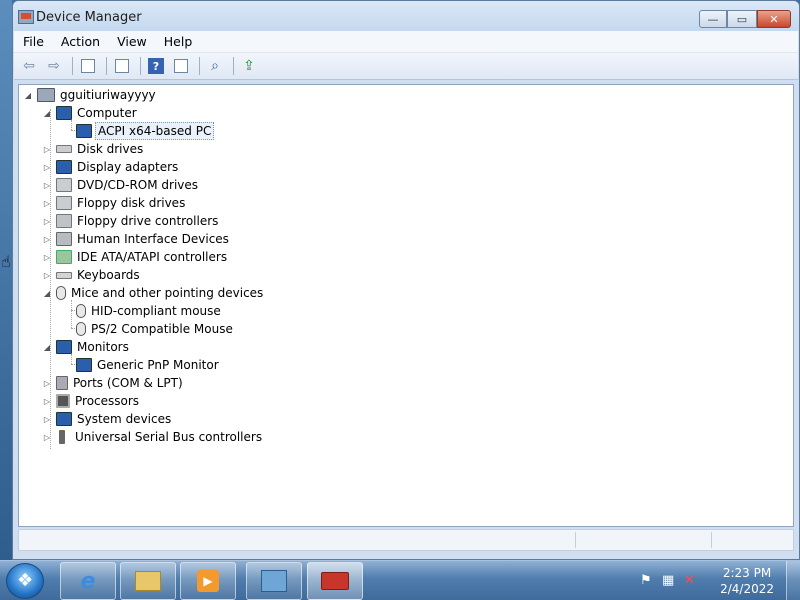 The height and width of the screenshot is (600, 800). I want to click on tree-item-label: Generic PnP Monitor, so click(158, 365).